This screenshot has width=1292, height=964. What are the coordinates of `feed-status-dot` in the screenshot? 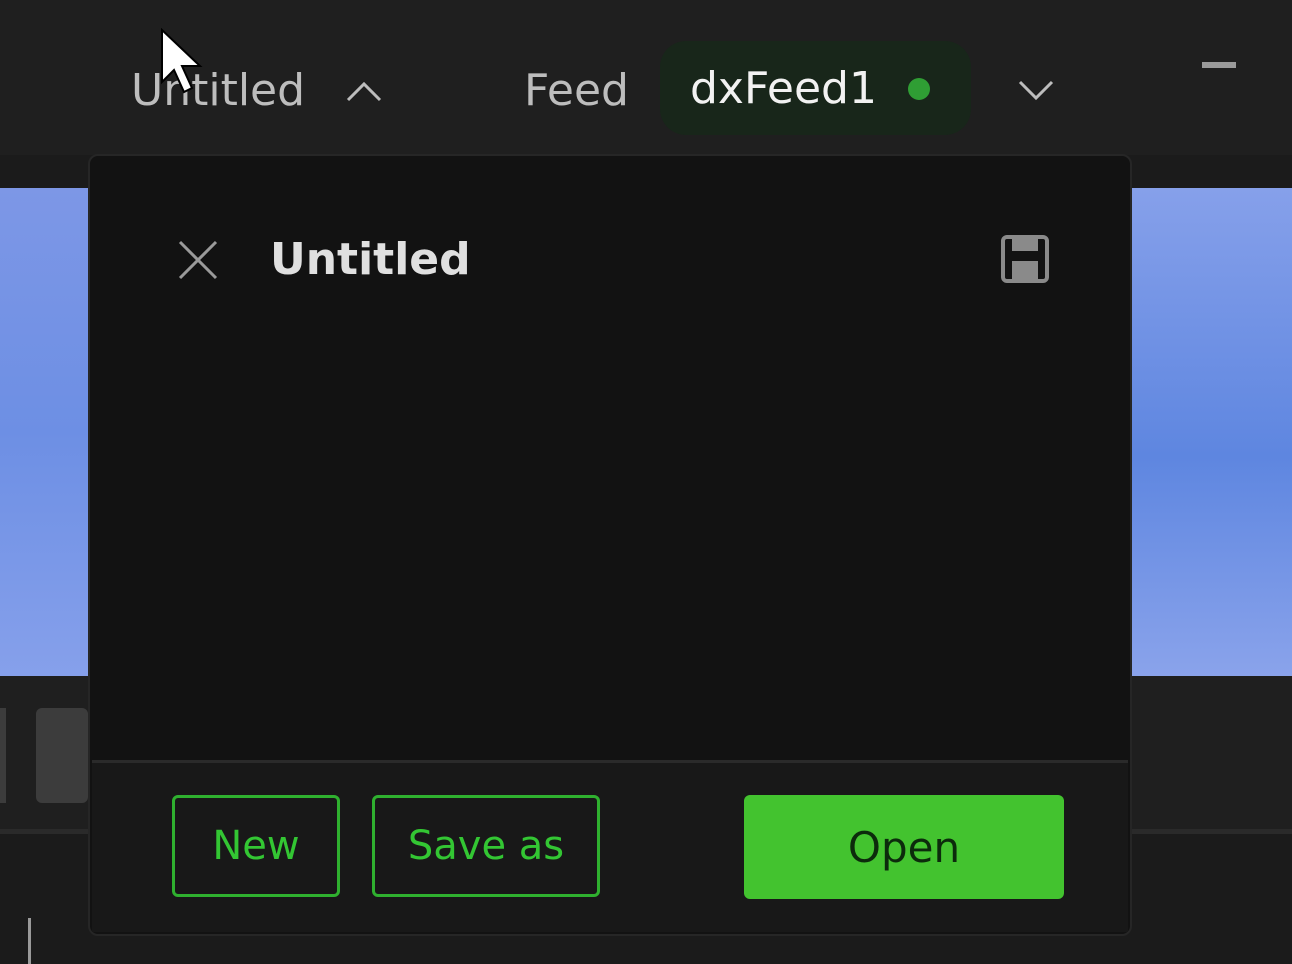 It's located at (919, 89).